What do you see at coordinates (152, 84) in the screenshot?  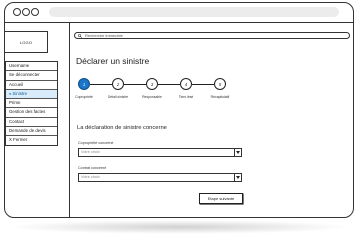 I see `step-3: 3` at bounding box center [152, 84].